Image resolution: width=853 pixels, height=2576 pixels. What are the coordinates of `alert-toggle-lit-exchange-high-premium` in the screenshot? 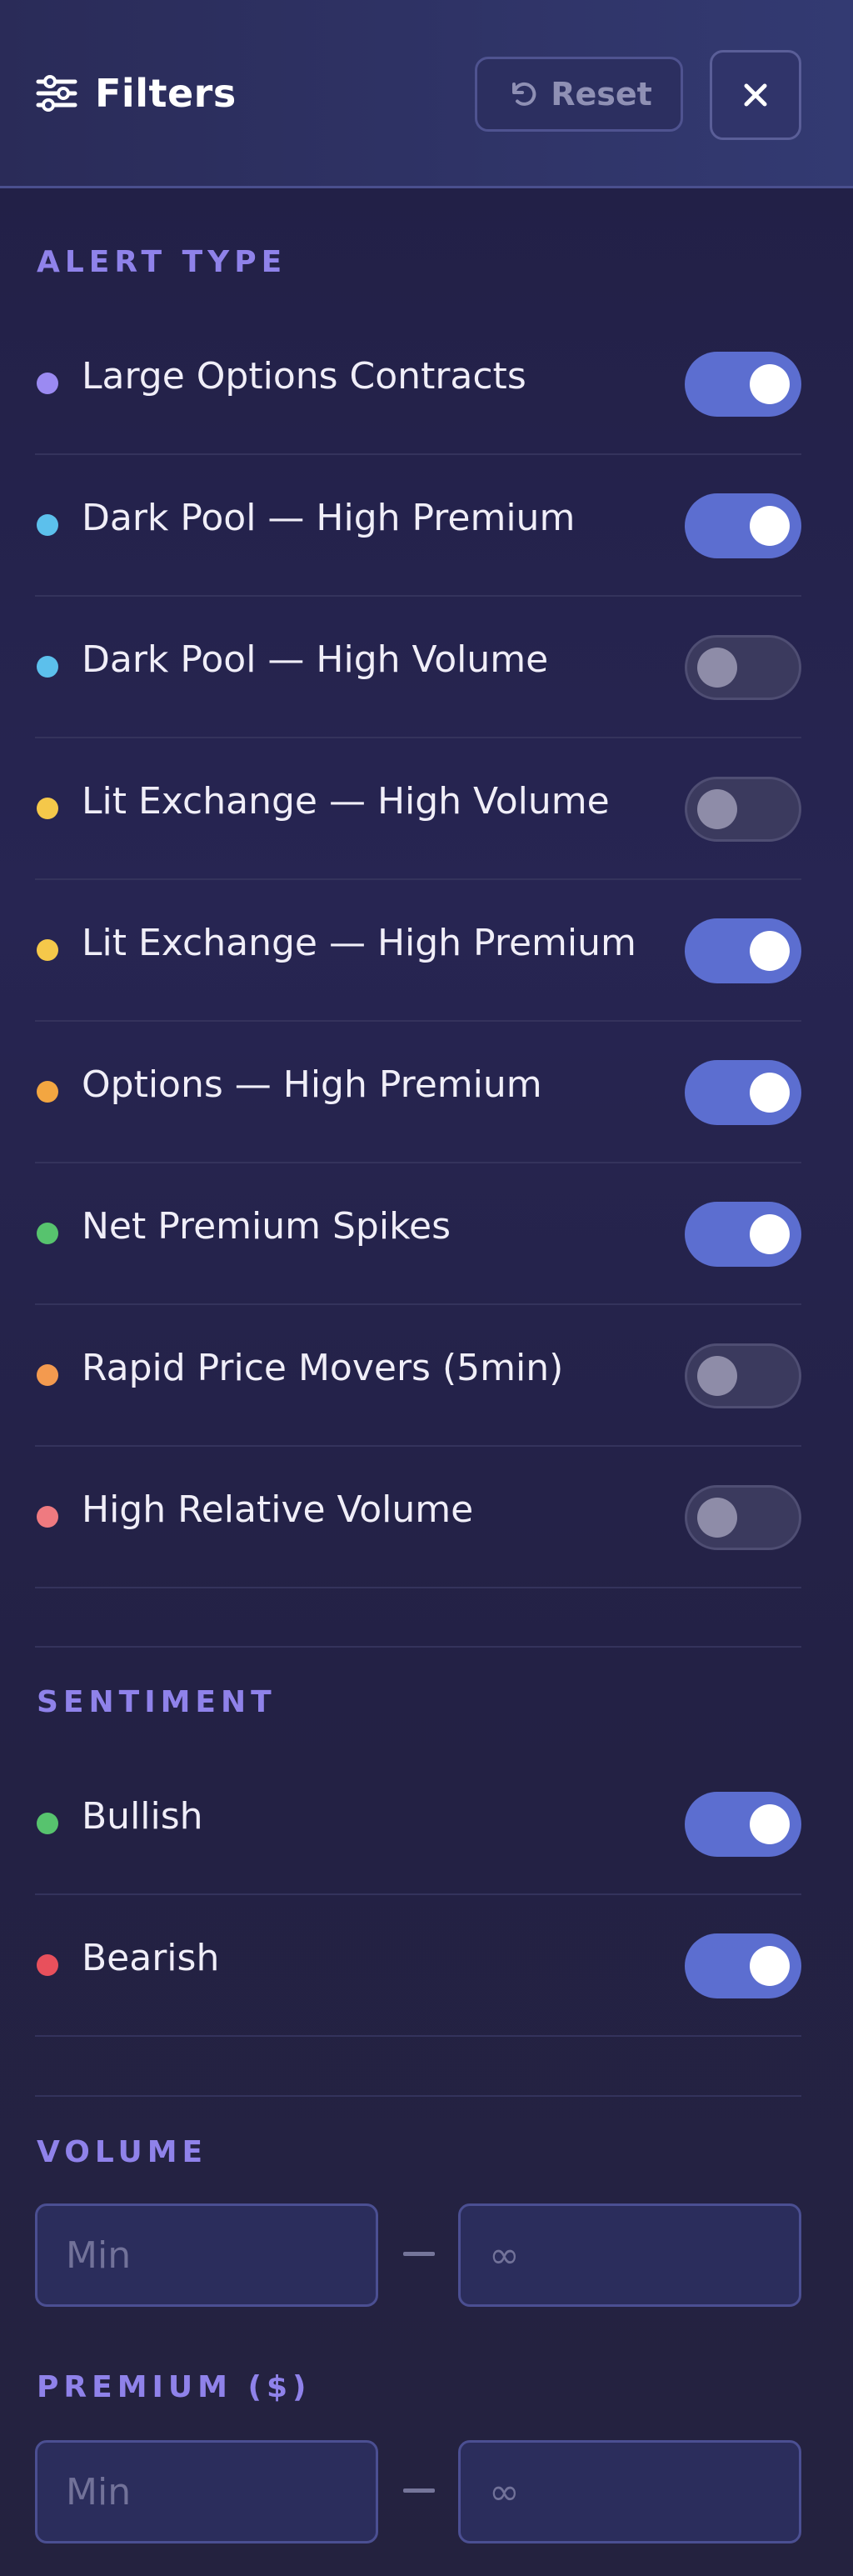 It's located at (743, 951).